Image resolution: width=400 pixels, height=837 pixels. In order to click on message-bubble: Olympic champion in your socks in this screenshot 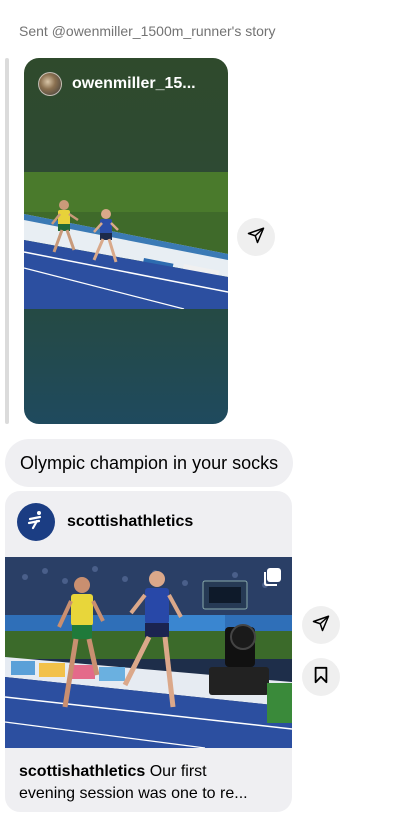, I will do `click(149, 463)`.